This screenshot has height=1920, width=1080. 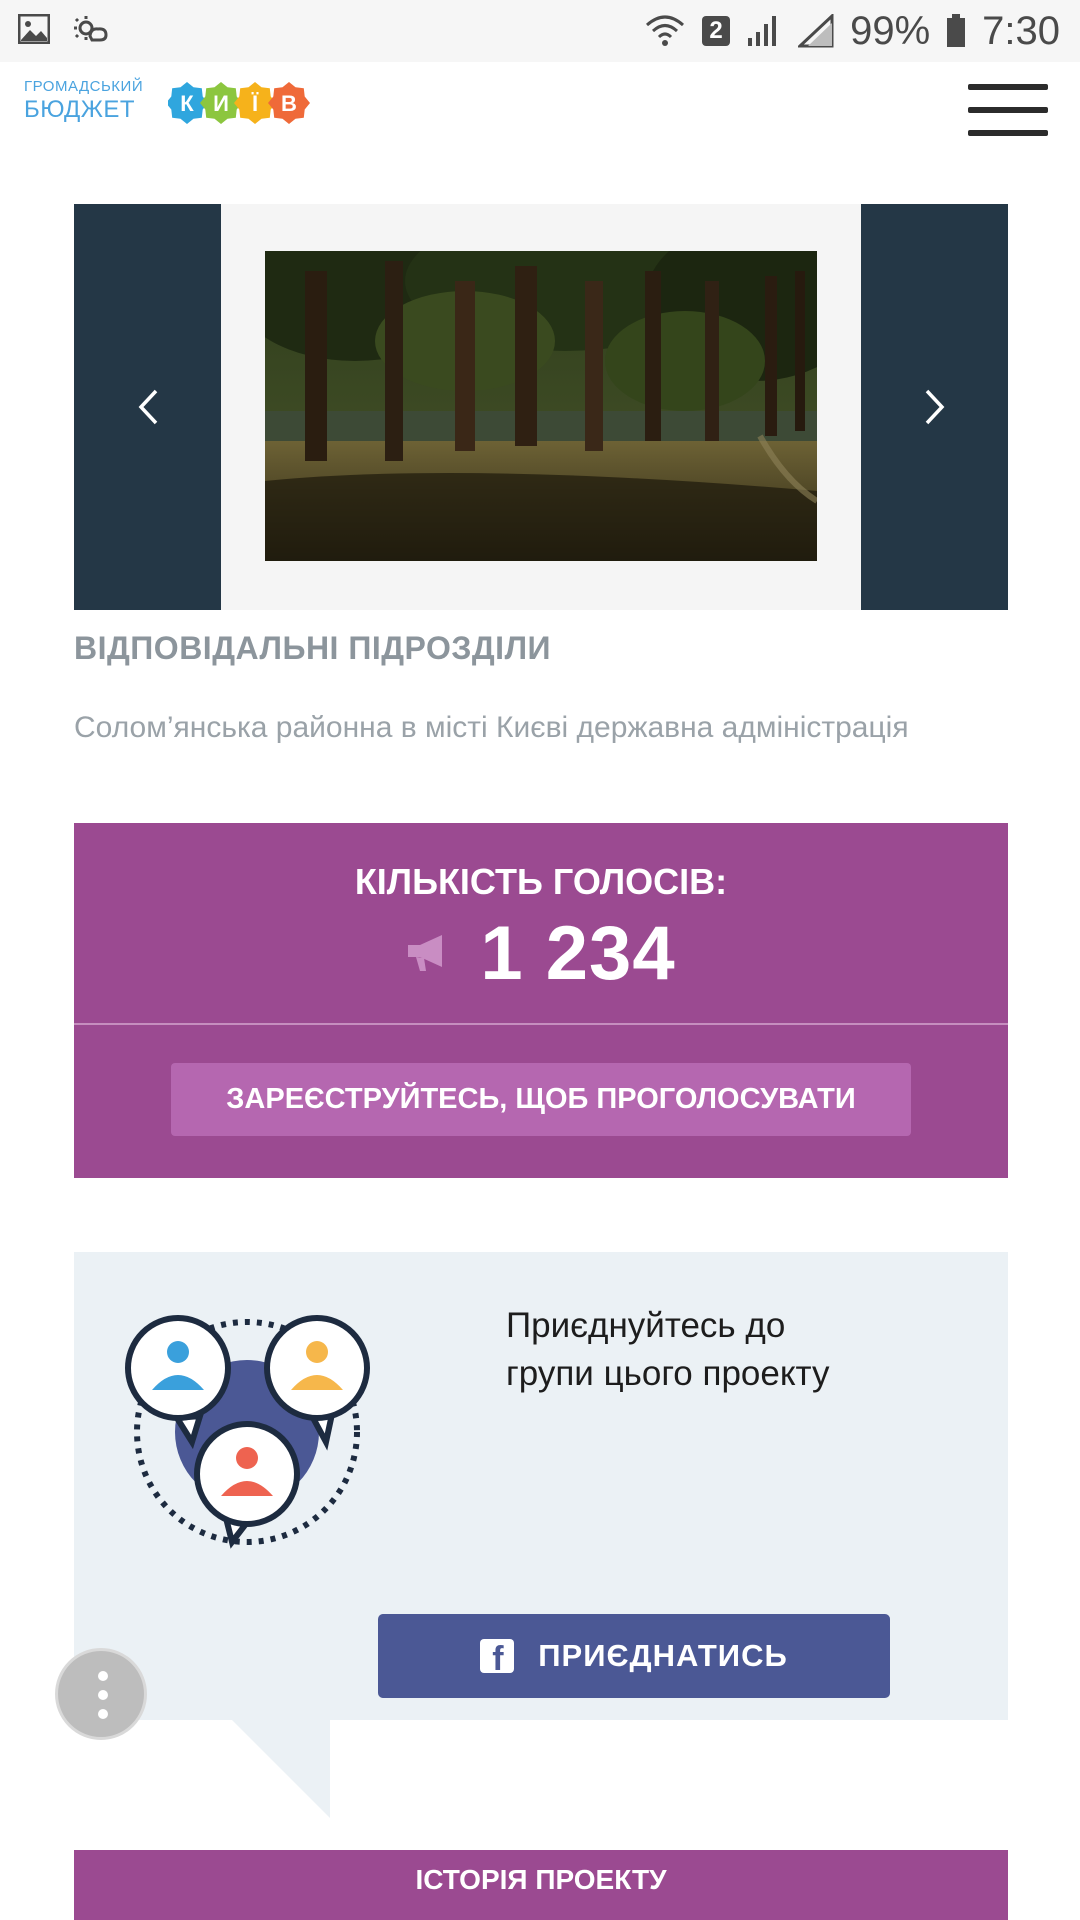 I want to click on group-users-illustration, so click(x=247, y=1432).